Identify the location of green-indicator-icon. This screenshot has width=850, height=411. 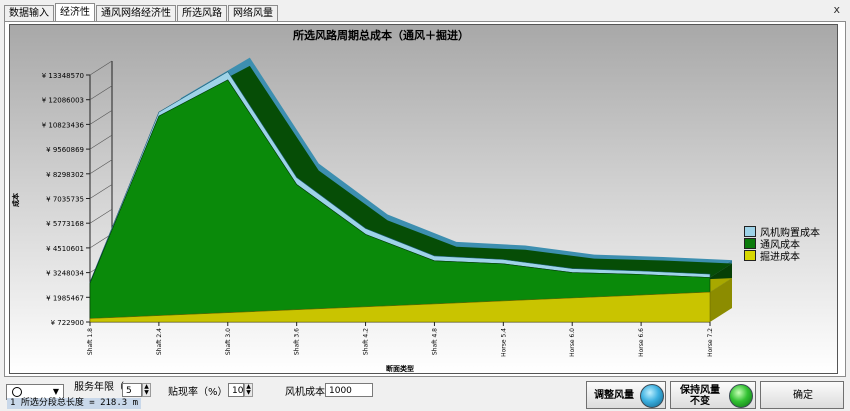
(741, 396).